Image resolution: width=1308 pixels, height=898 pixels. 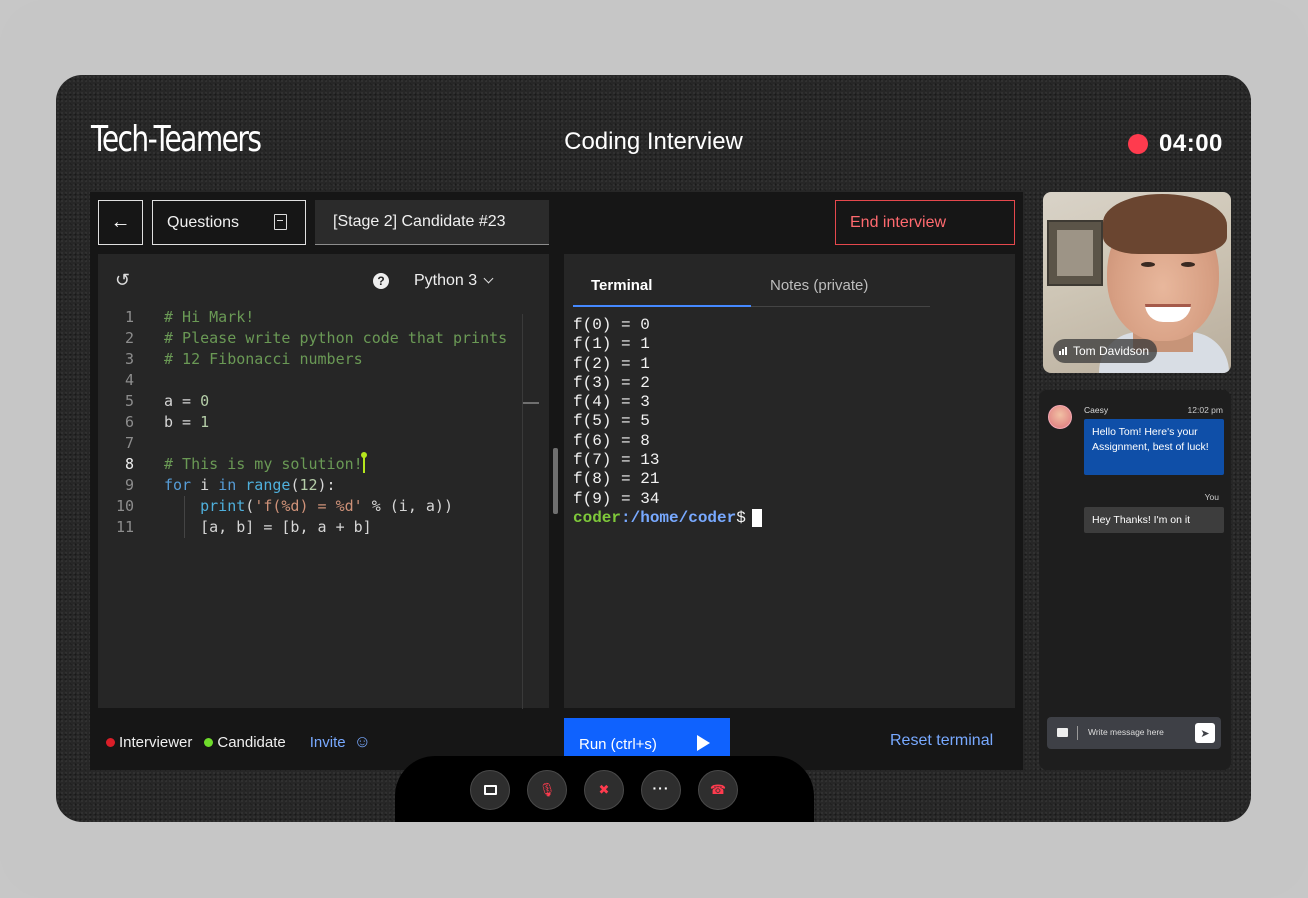 I want to click on hang-up-button: ☎, so click(x=718, y=790).